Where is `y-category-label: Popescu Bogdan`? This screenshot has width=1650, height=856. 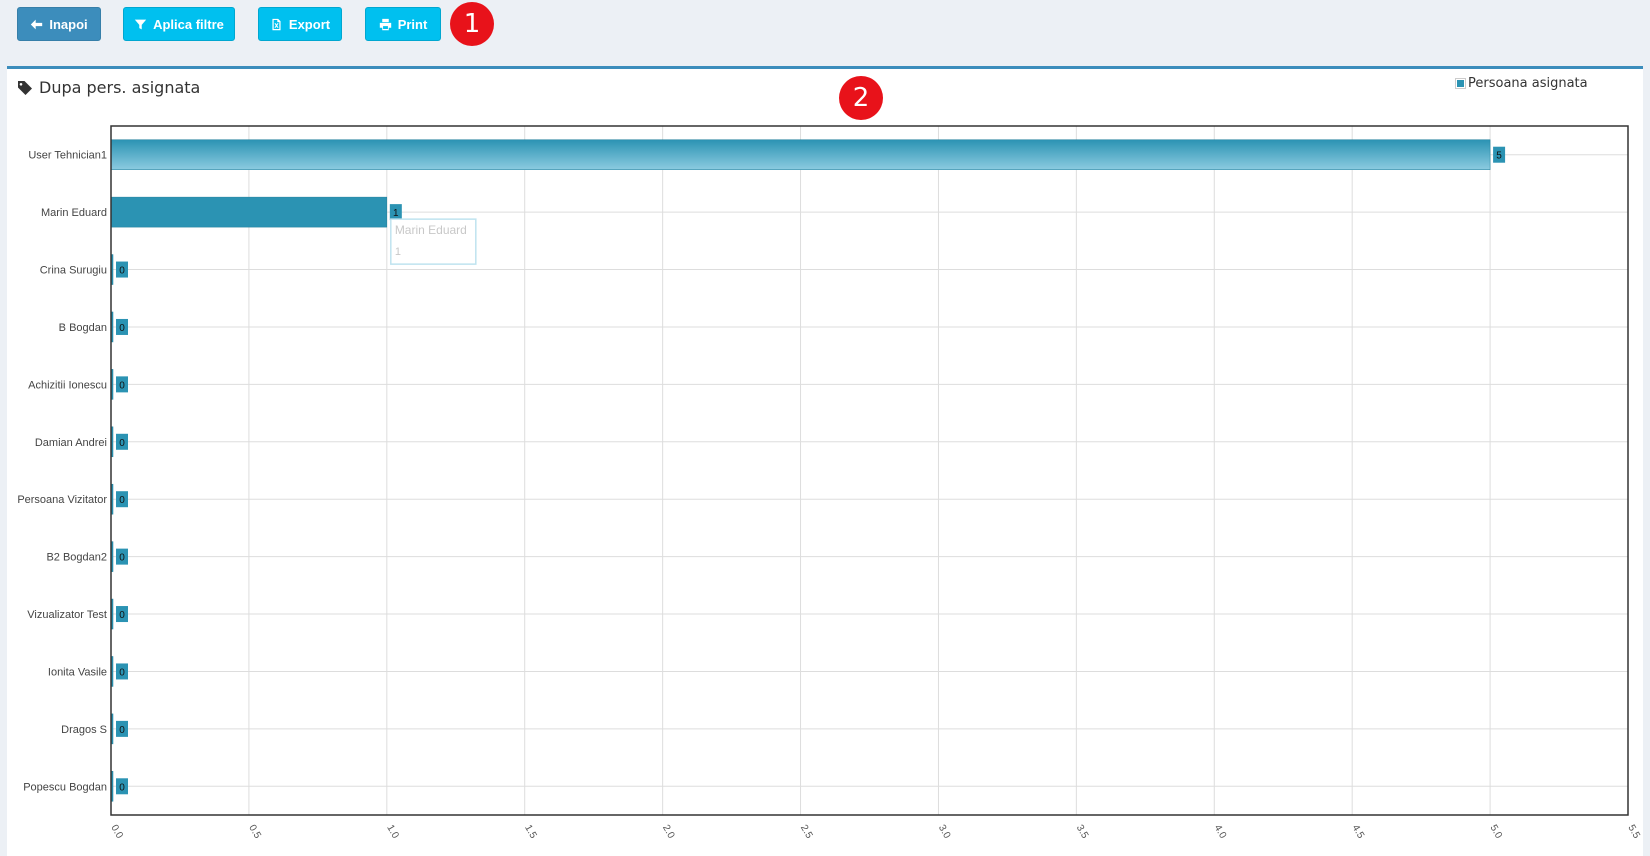 y-category-label: Popescu Bogdan is located at coordinates (65, 787).